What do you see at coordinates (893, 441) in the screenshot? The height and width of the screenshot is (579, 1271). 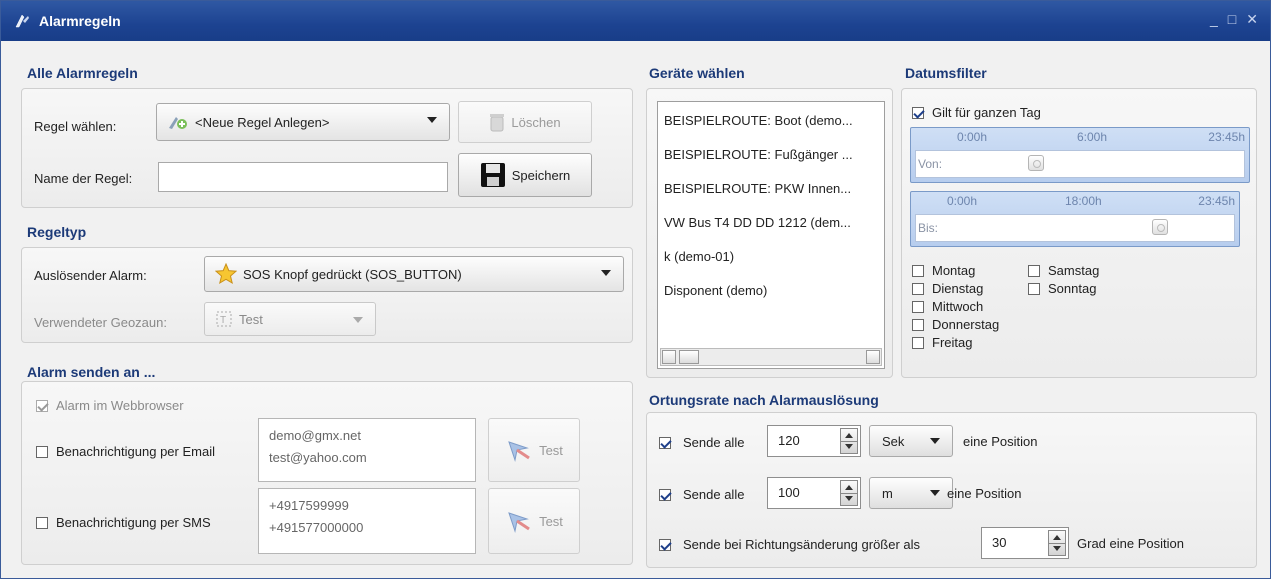 I see `unit-sek-value: Sek` at bounding box center [893, 441].